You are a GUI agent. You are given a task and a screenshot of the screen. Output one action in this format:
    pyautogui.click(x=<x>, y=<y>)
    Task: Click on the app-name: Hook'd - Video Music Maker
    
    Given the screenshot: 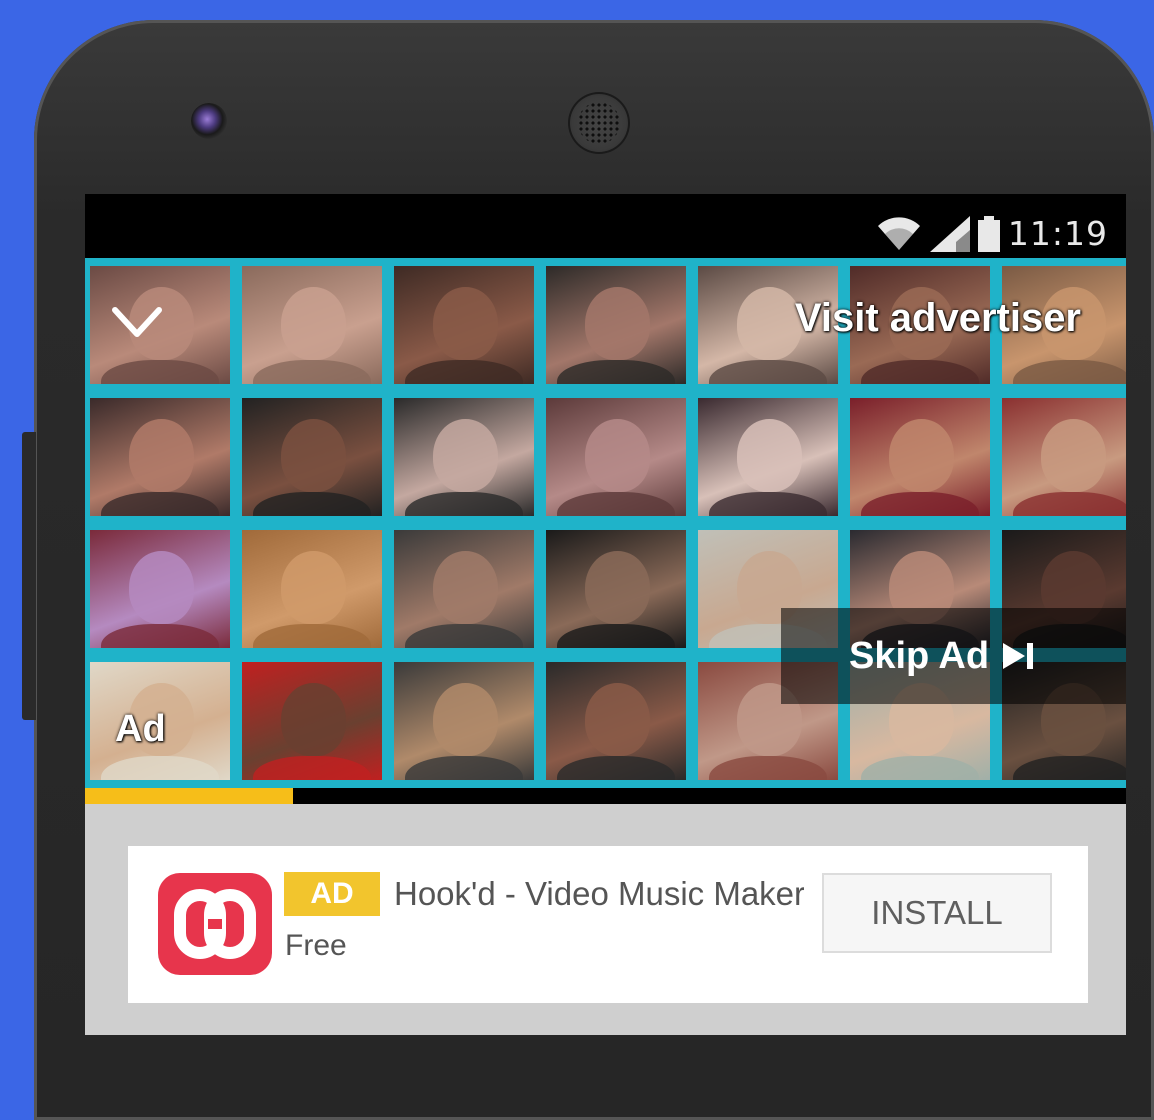 What is the action you would take?
    pyautogui.click(x=599, y=894)
    